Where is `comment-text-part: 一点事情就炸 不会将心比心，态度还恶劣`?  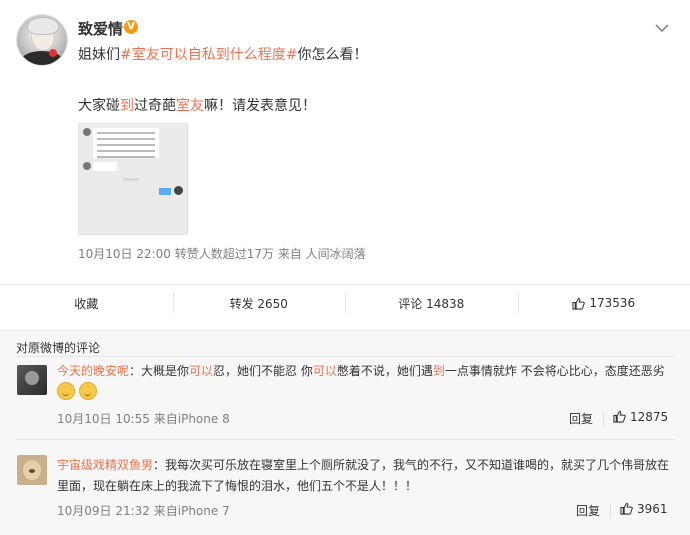 comment-text-part: 一点事情就炸 不会将心比心，态度还恶劣 is located at coordinates (555, 371).